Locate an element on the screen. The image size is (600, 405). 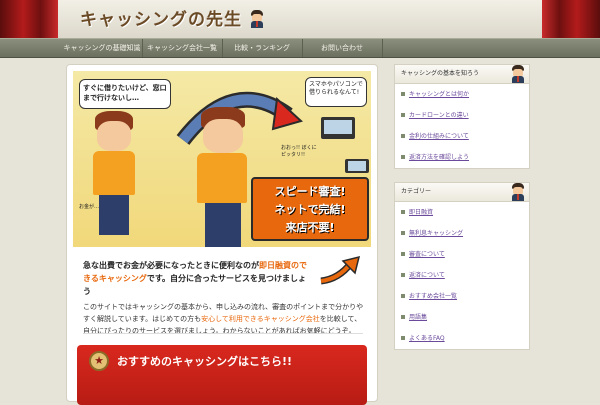
sidebar-heading-basics: キャッシングの基本を知ろう is located at coordinates (462, 74).